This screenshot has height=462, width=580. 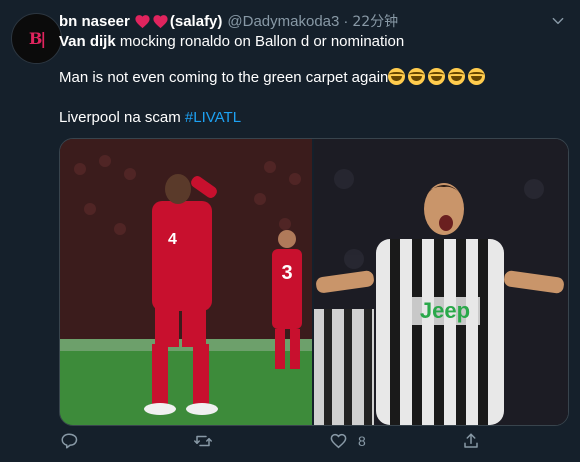 What do you see at coordinates (286, 273) in the screenshot?
I see `player-number-bg: 3` at bounding box center [286, 273].